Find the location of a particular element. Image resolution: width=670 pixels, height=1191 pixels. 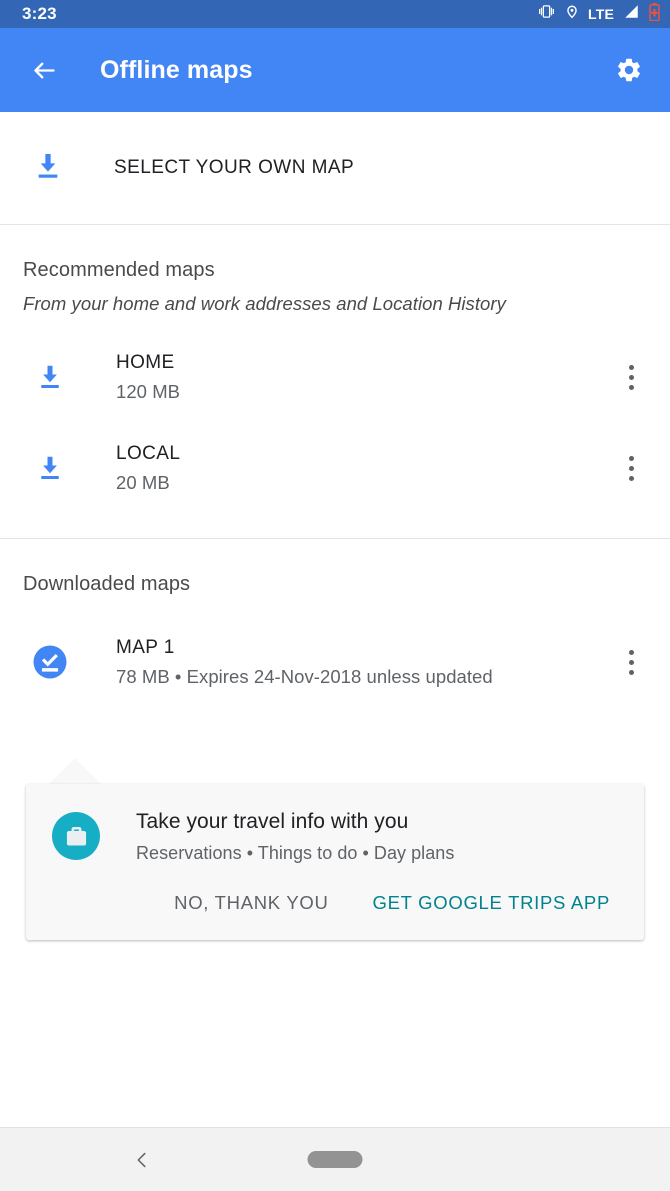

status-icons: LTE is located at coordinates (598, 14).